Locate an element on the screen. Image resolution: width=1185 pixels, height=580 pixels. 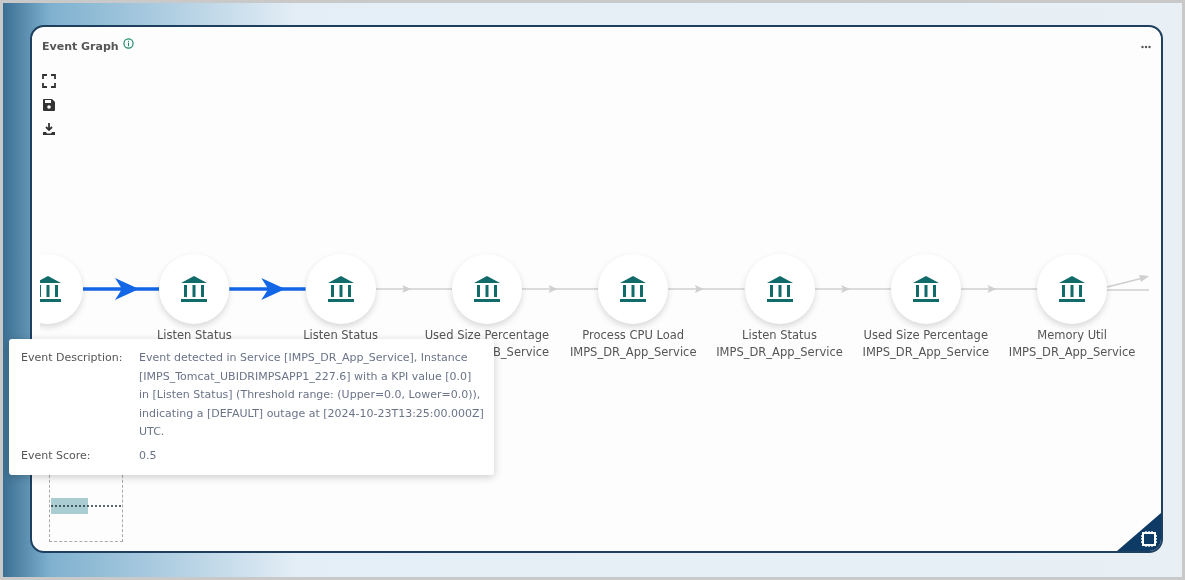
minimap-viewport-drawing is located at coordinates (86, 506).